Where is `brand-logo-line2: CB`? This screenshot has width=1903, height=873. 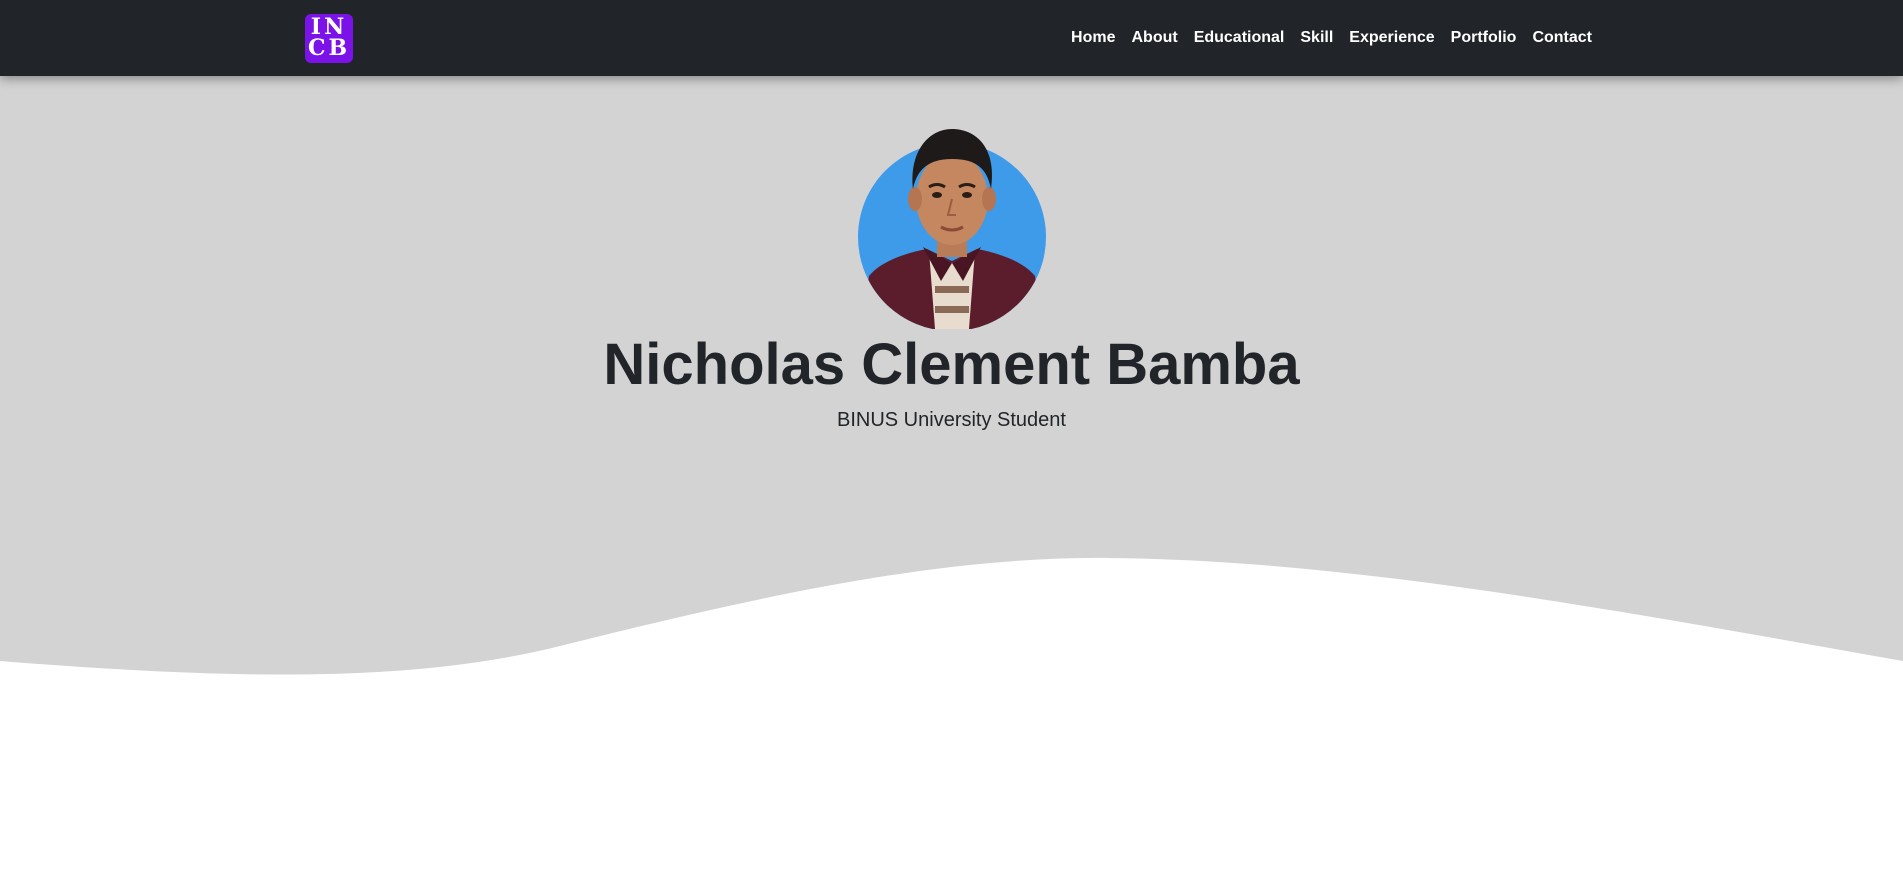
brand-logo-line2: CB is located at coordinates (329, 48).